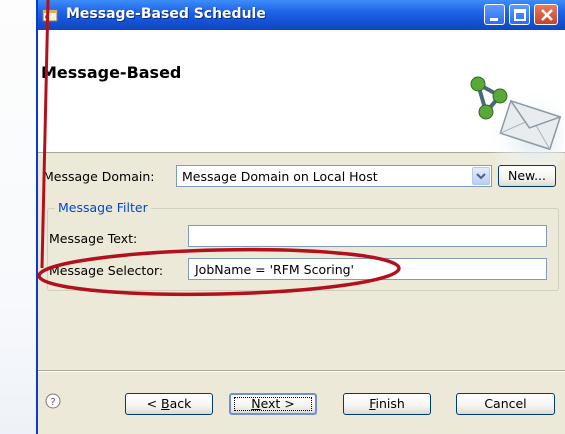 Image resolution: width=565 pixels, height=434 pixels. Describe the element at coordinates (106, 270) in the screenshot. I see `message-selector-label: Message Selector:` at that location.